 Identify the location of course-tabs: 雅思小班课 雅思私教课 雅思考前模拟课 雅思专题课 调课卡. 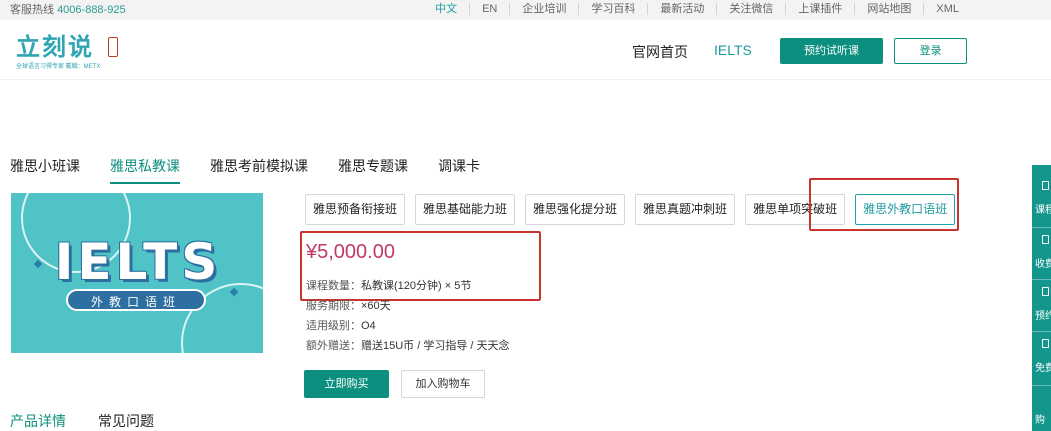
(260, 170).